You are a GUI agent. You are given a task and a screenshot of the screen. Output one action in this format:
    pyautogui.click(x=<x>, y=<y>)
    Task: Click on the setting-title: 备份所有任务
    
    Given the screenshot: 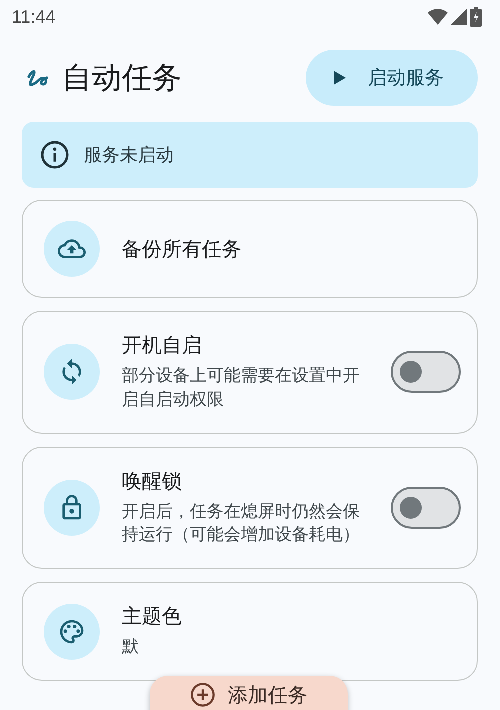 What is the action you would take?
    pyautogui.click(x=182, y=249)
    